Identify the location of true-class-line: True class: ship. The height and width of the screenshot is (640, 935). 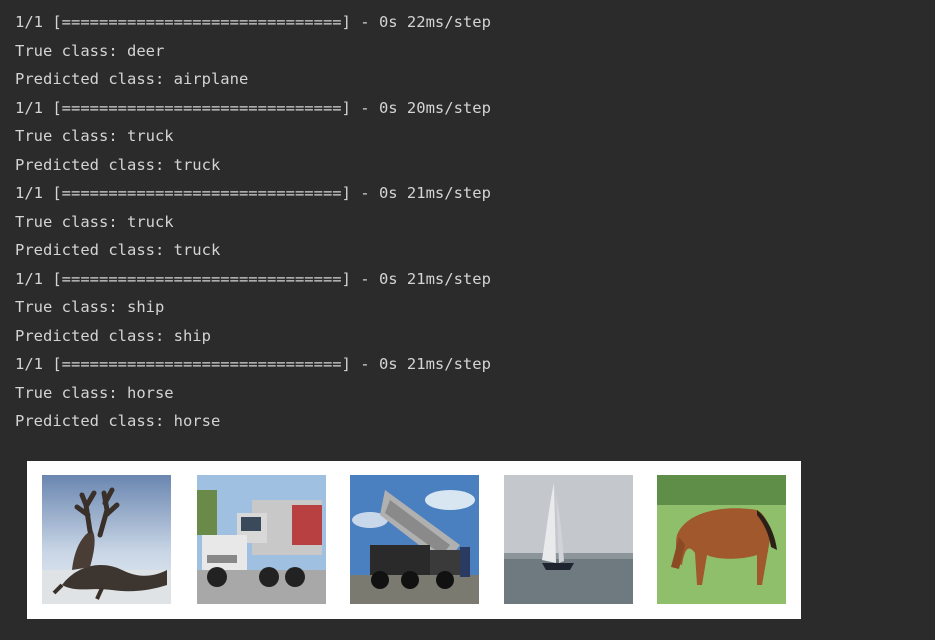
(90, 307).